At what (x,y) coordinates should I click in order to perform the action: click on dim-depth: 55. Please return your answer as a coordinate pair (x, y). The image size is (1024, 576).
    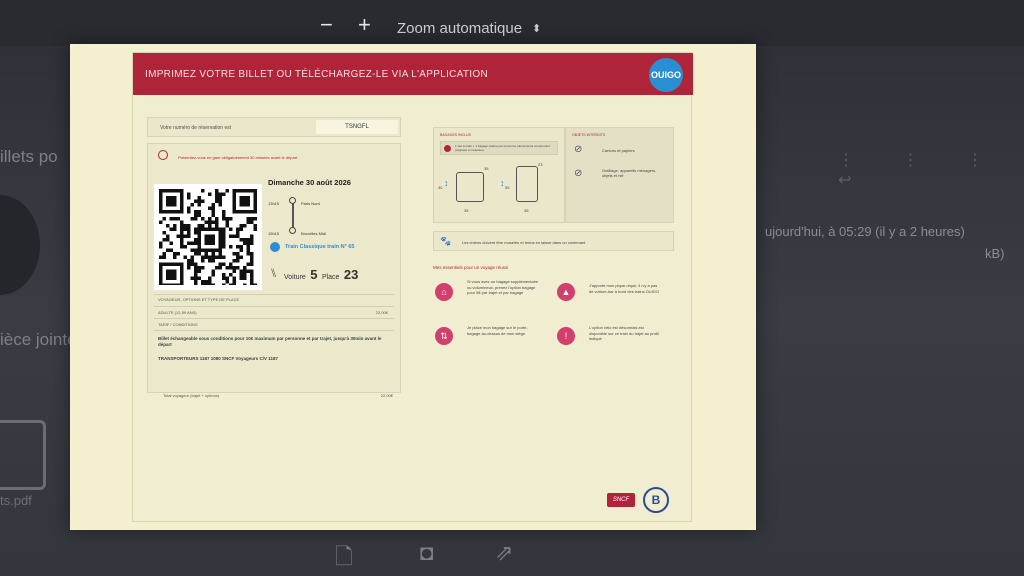
    Looking at the image, I should click on (507, 187).